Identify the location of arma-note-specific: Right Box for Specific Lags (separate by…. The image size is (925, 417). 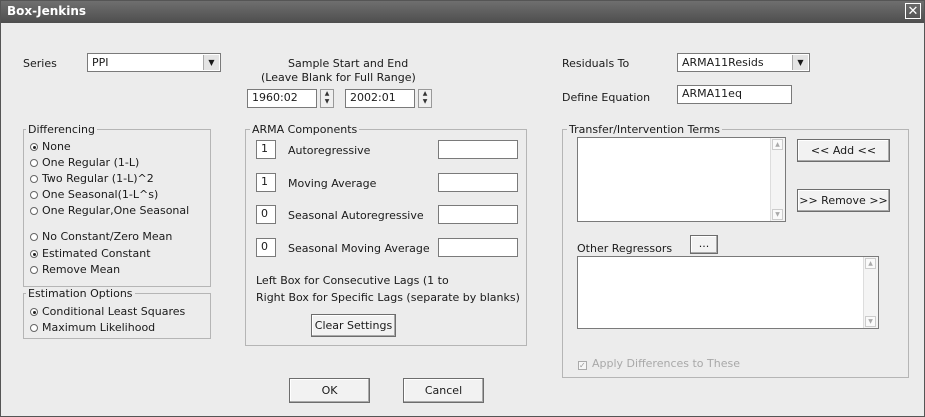
(388, 297).